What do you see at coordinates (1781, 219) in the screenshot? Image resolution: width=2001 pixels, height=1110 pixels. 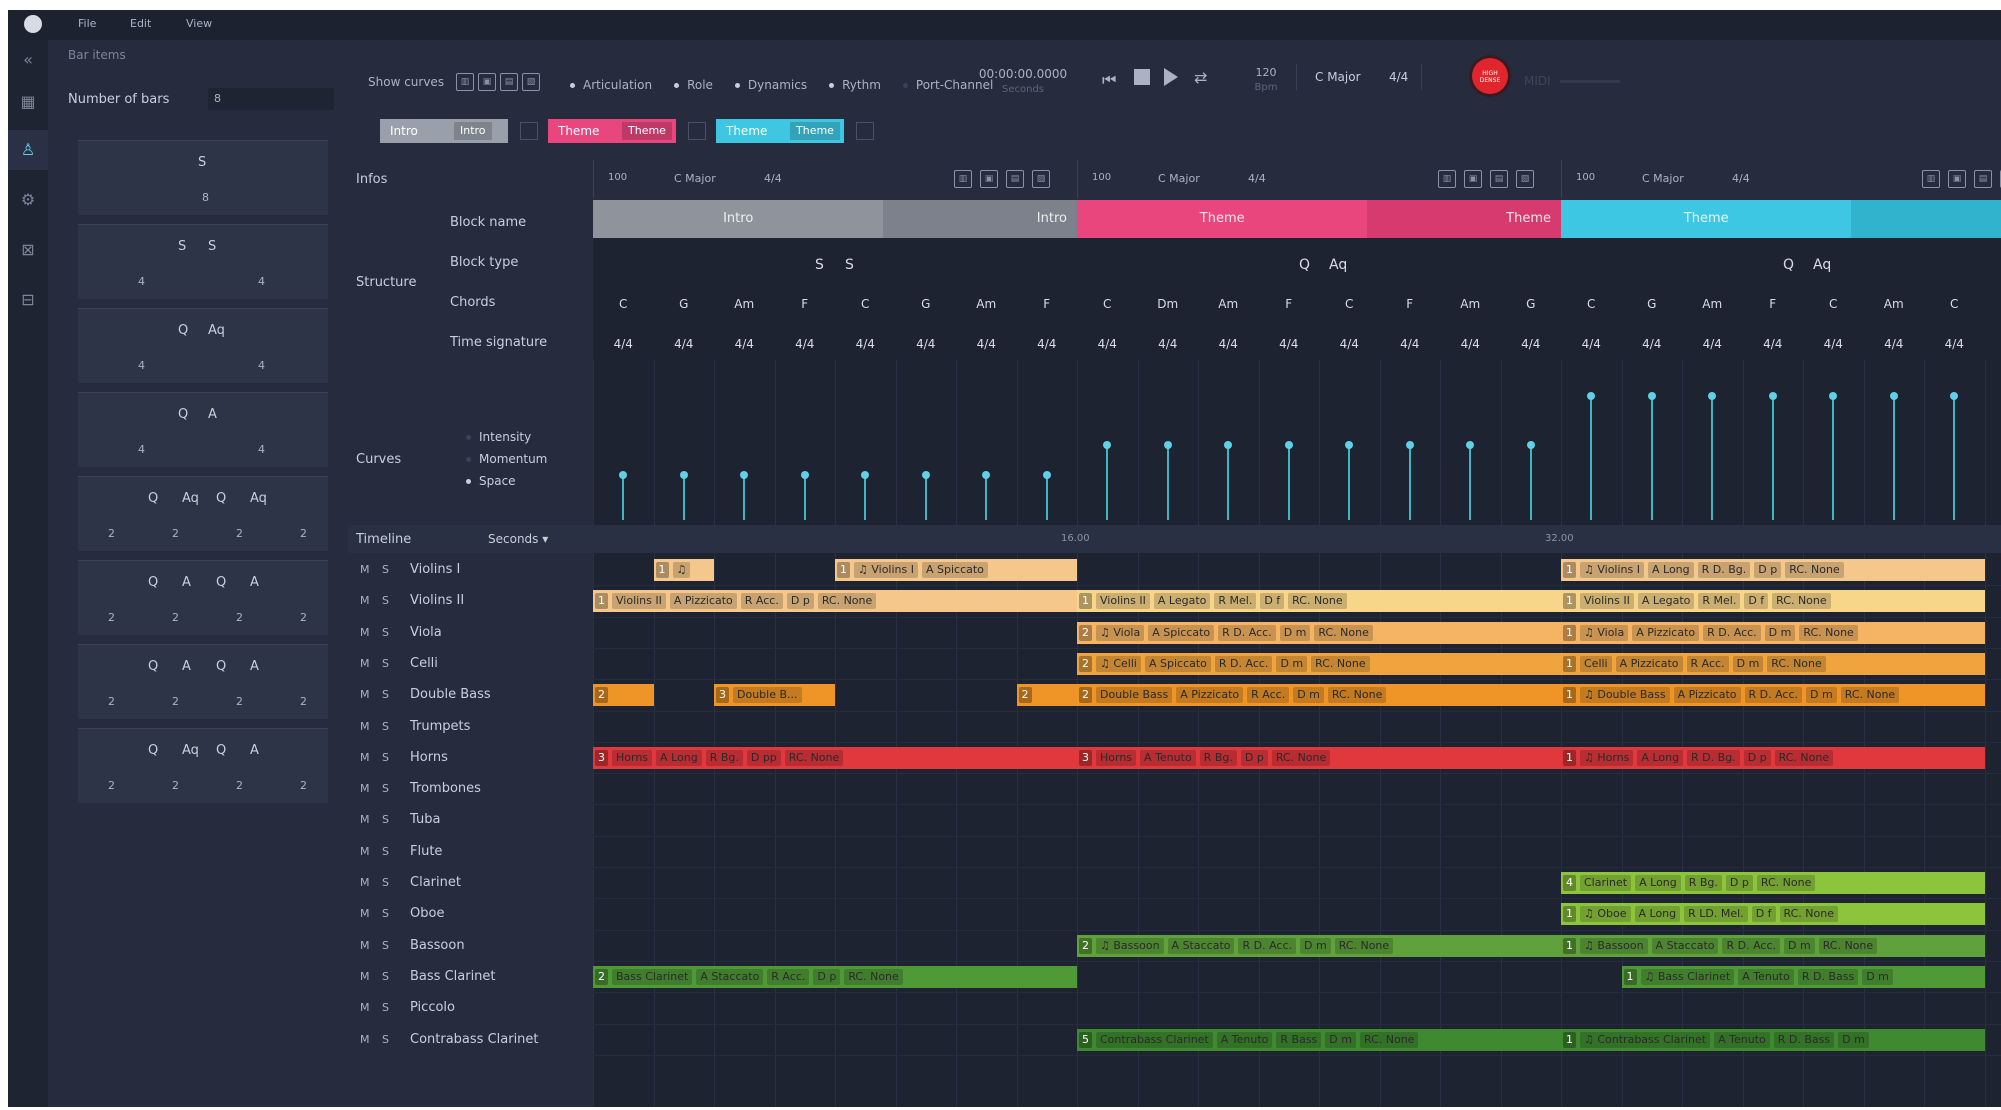 I see `block-name-bar: Theme Th` at bounding box center [1781, 219].